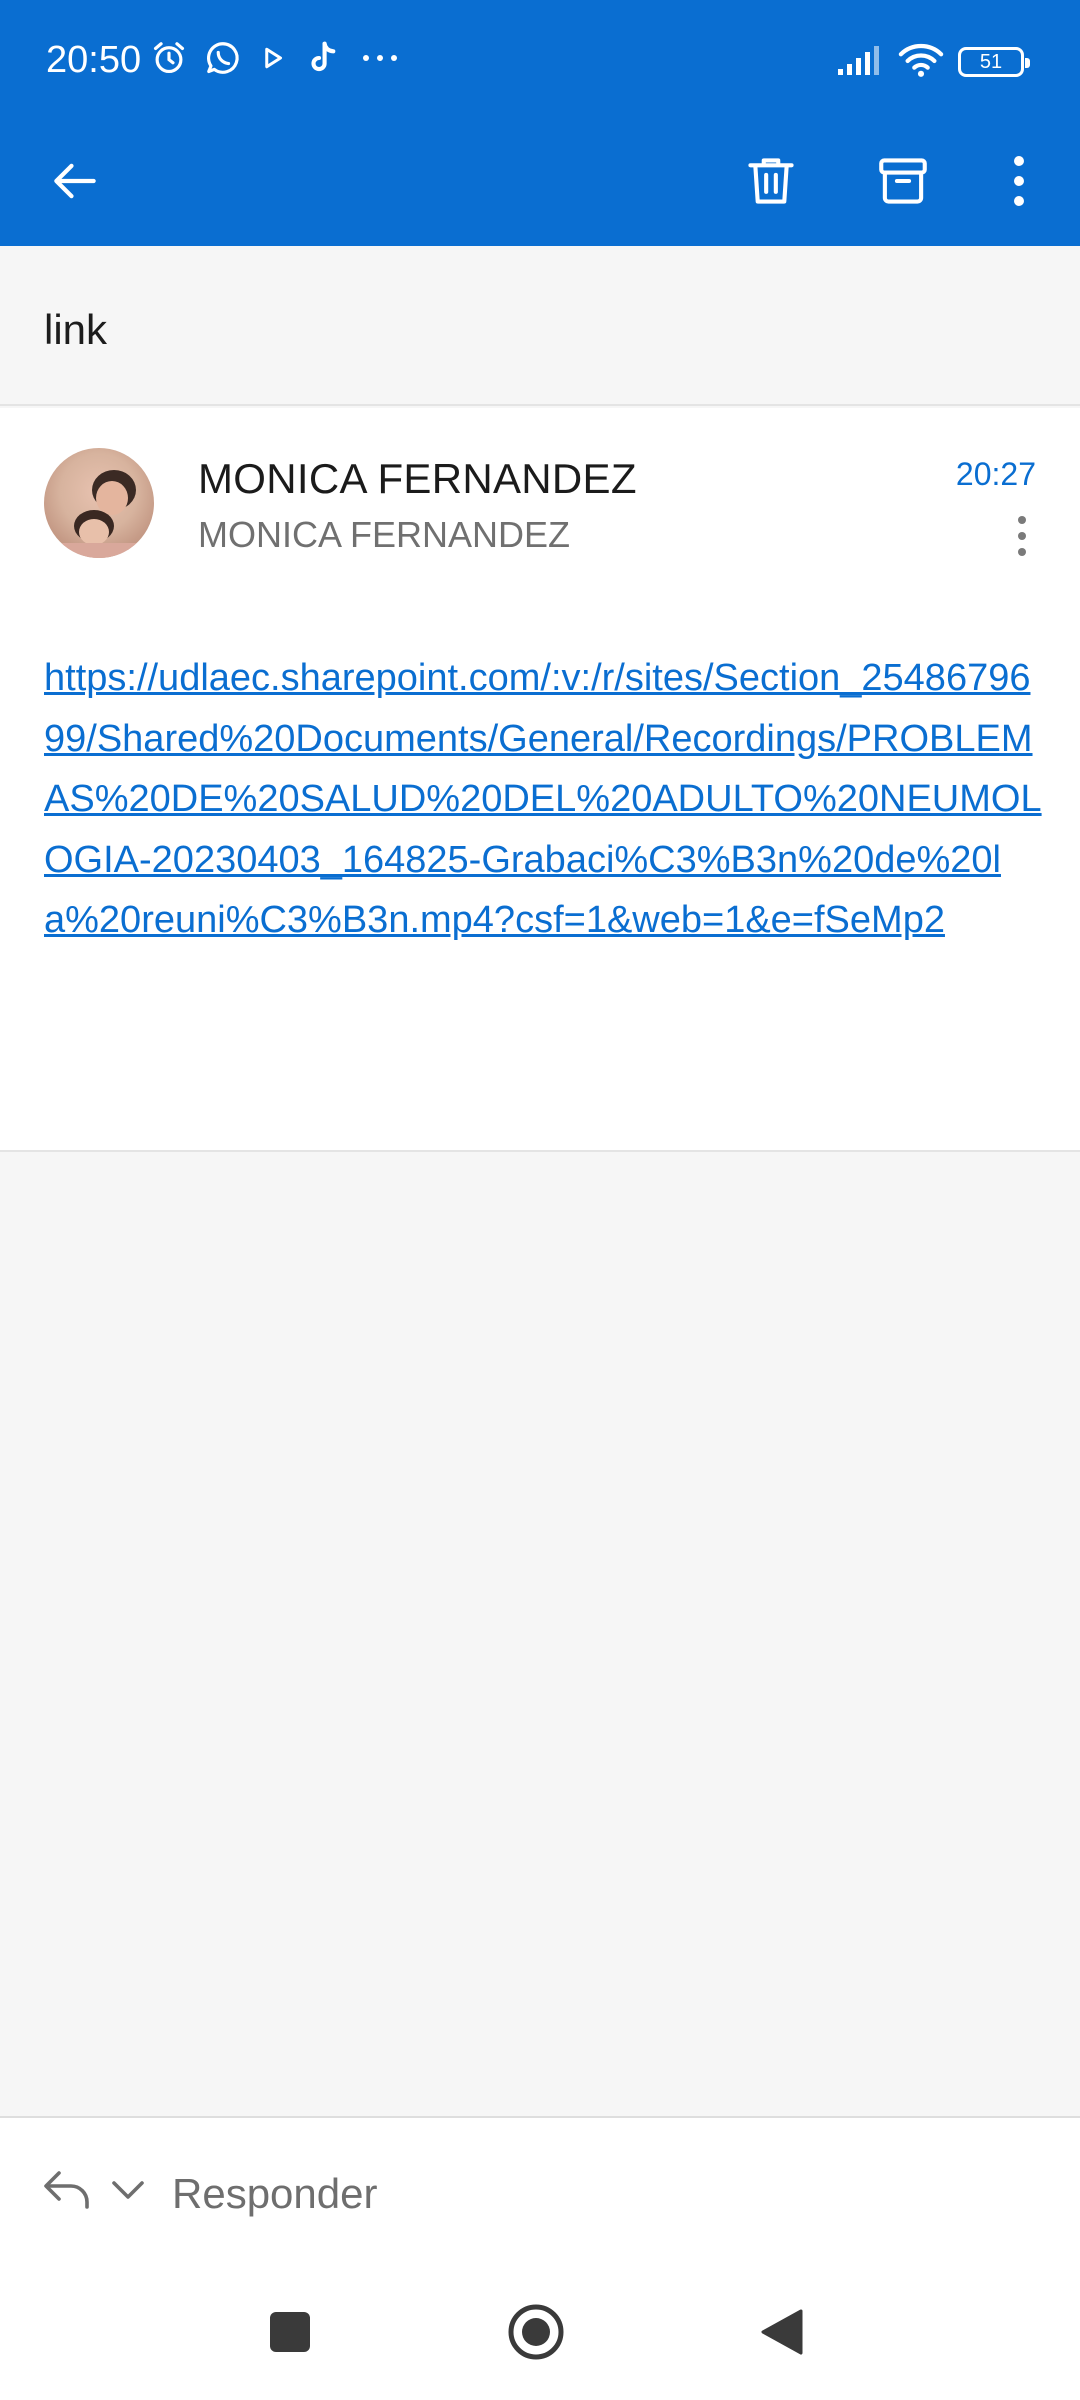  I want to click on sender-name: MONICA FERNANDEZ, so click(417, 478).